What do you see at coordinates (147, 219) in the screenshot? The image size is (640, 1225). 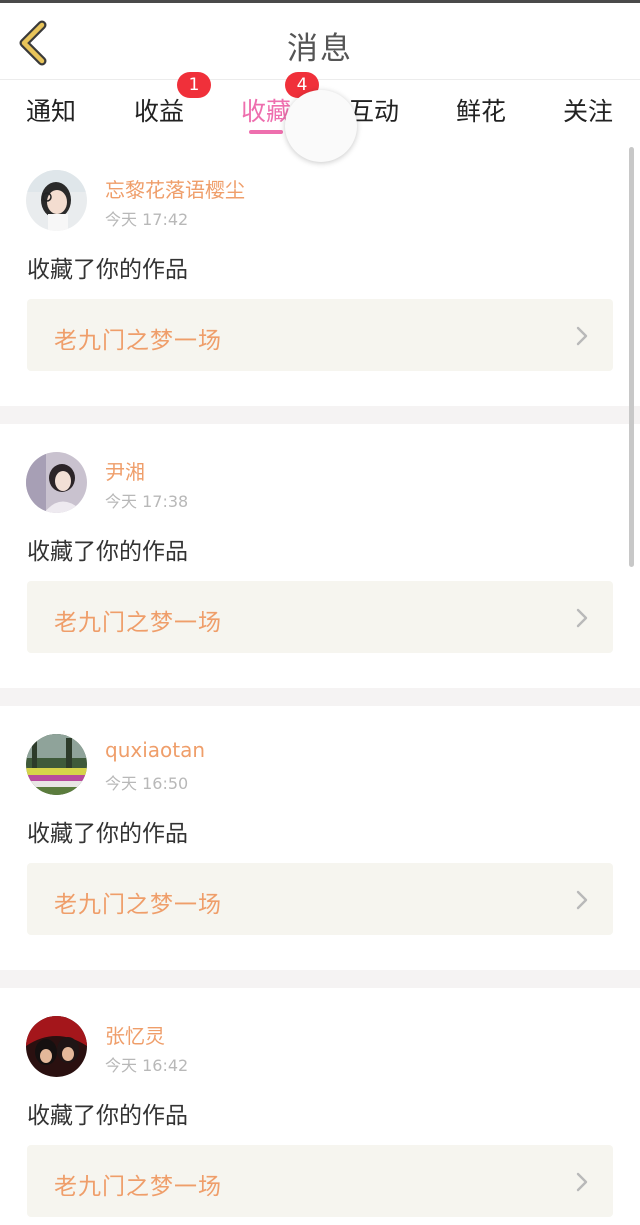 I see `timestamp: 今天 17:42` at bounding box center [147, 219].